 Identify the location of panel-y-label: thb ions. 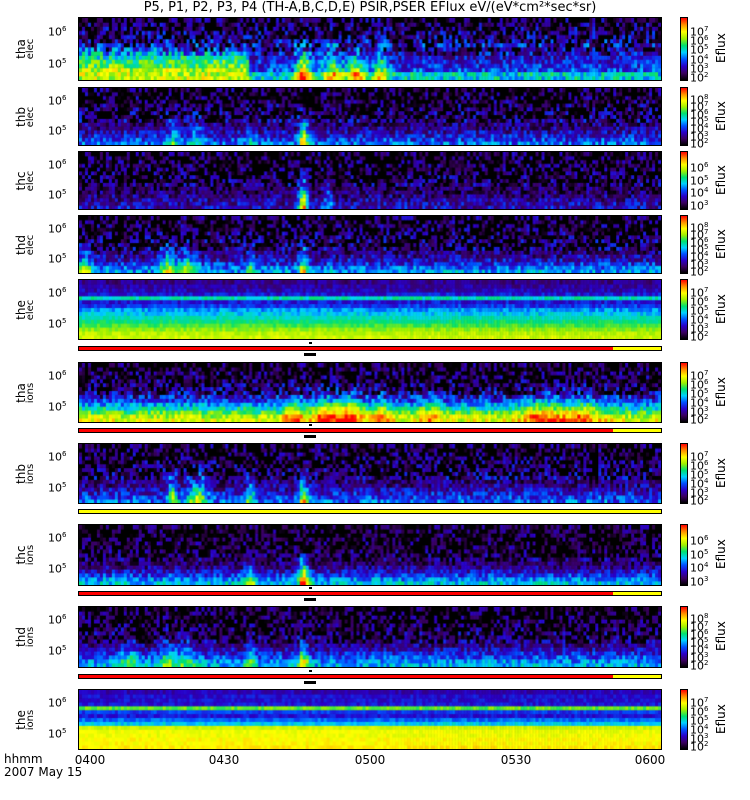
(25, 474).